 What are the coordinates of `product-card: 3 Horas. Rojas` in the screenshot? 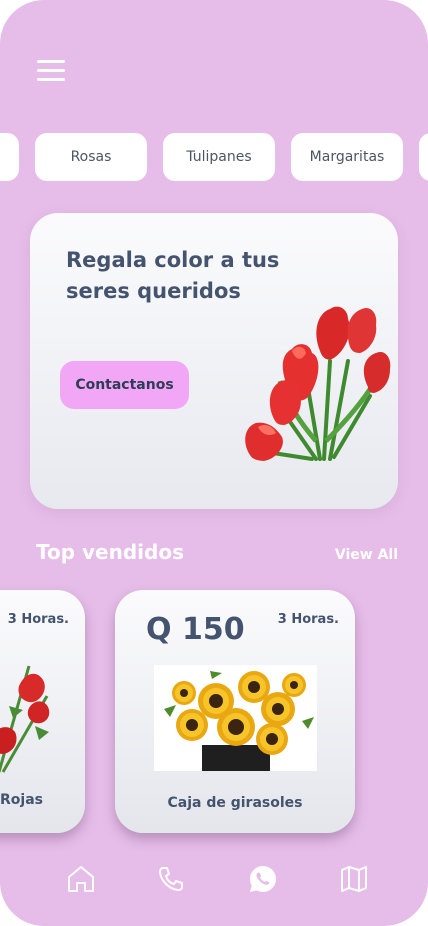 It's located at (42, 711).